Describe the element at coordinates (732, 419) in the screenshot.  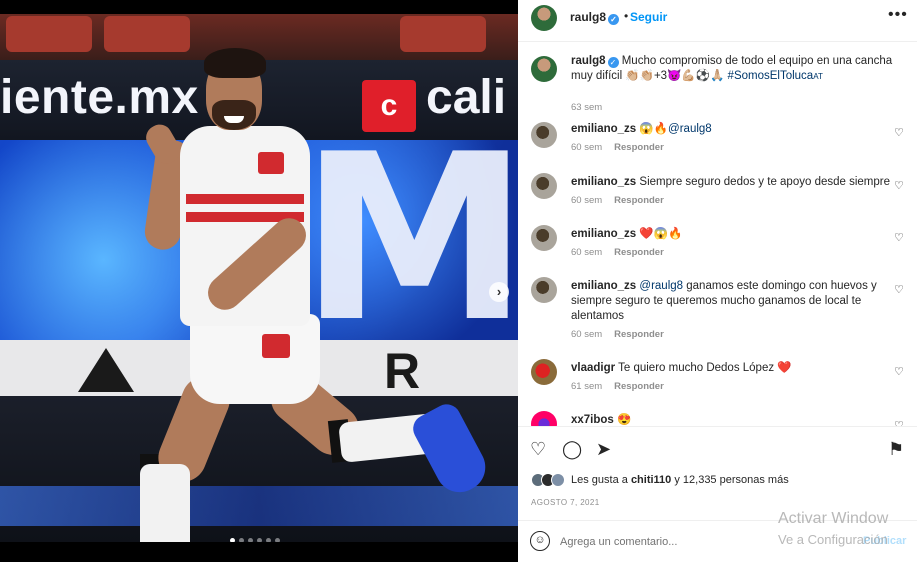
I see `comment-text: xx7ibos 😍` at that location.